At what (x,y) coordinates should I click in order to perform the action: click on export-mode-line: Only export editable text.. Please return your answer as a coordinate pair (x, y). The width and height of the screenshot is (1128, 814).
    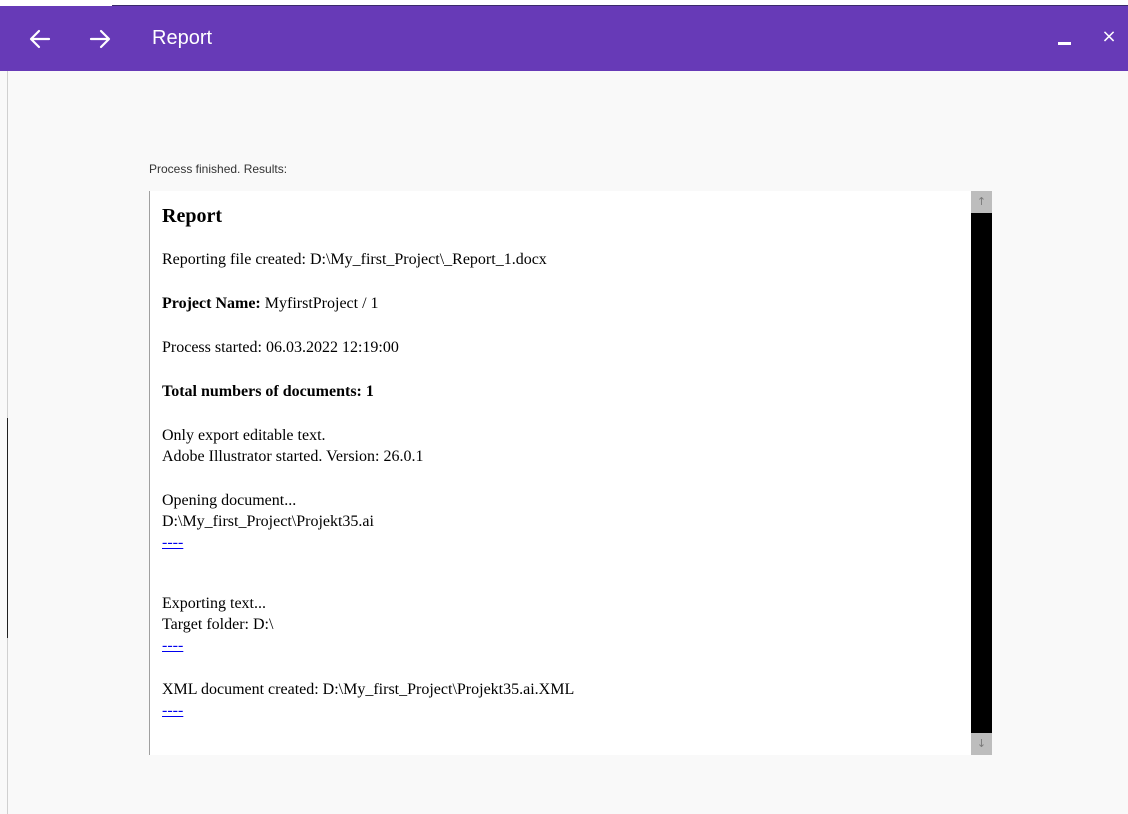
    Looking at the image, I should click on (244, 435).